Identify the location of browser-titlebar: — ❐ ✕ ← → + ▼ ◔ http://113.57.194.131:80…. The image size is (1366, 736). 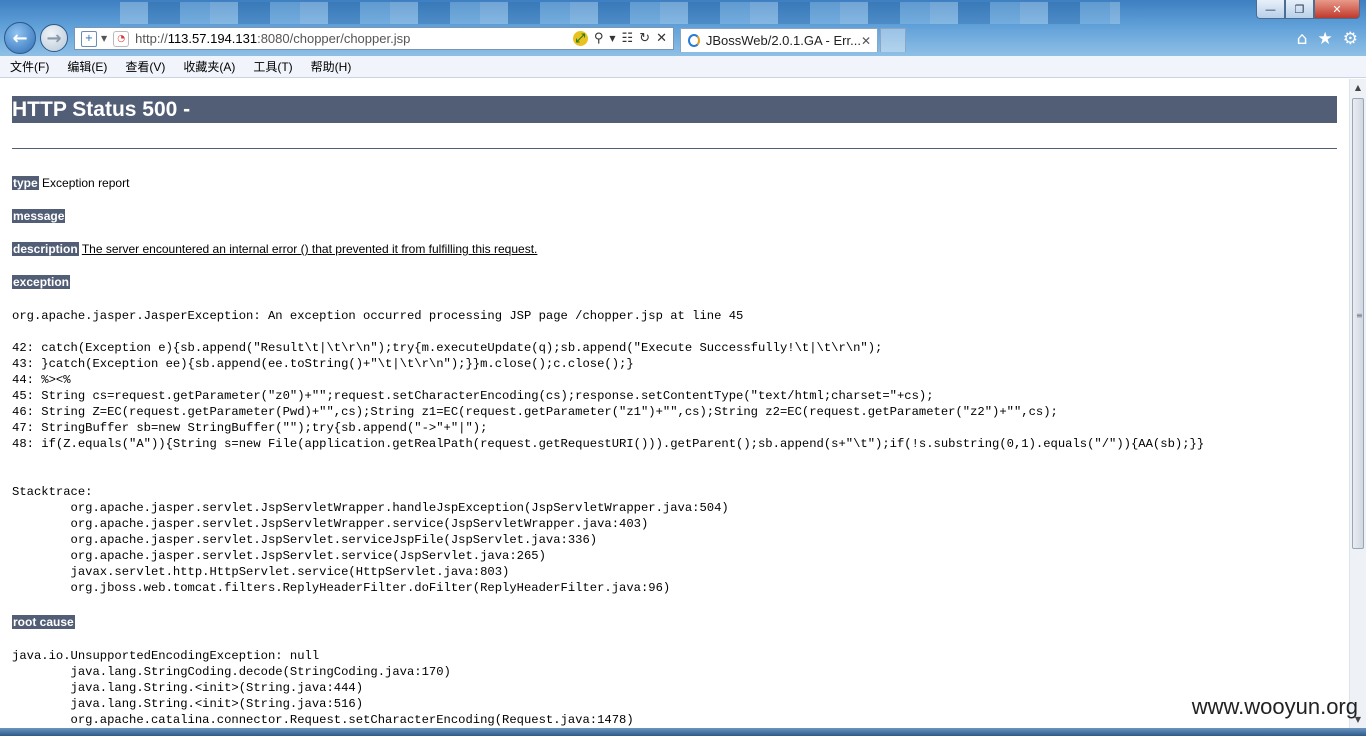
(683, 28).